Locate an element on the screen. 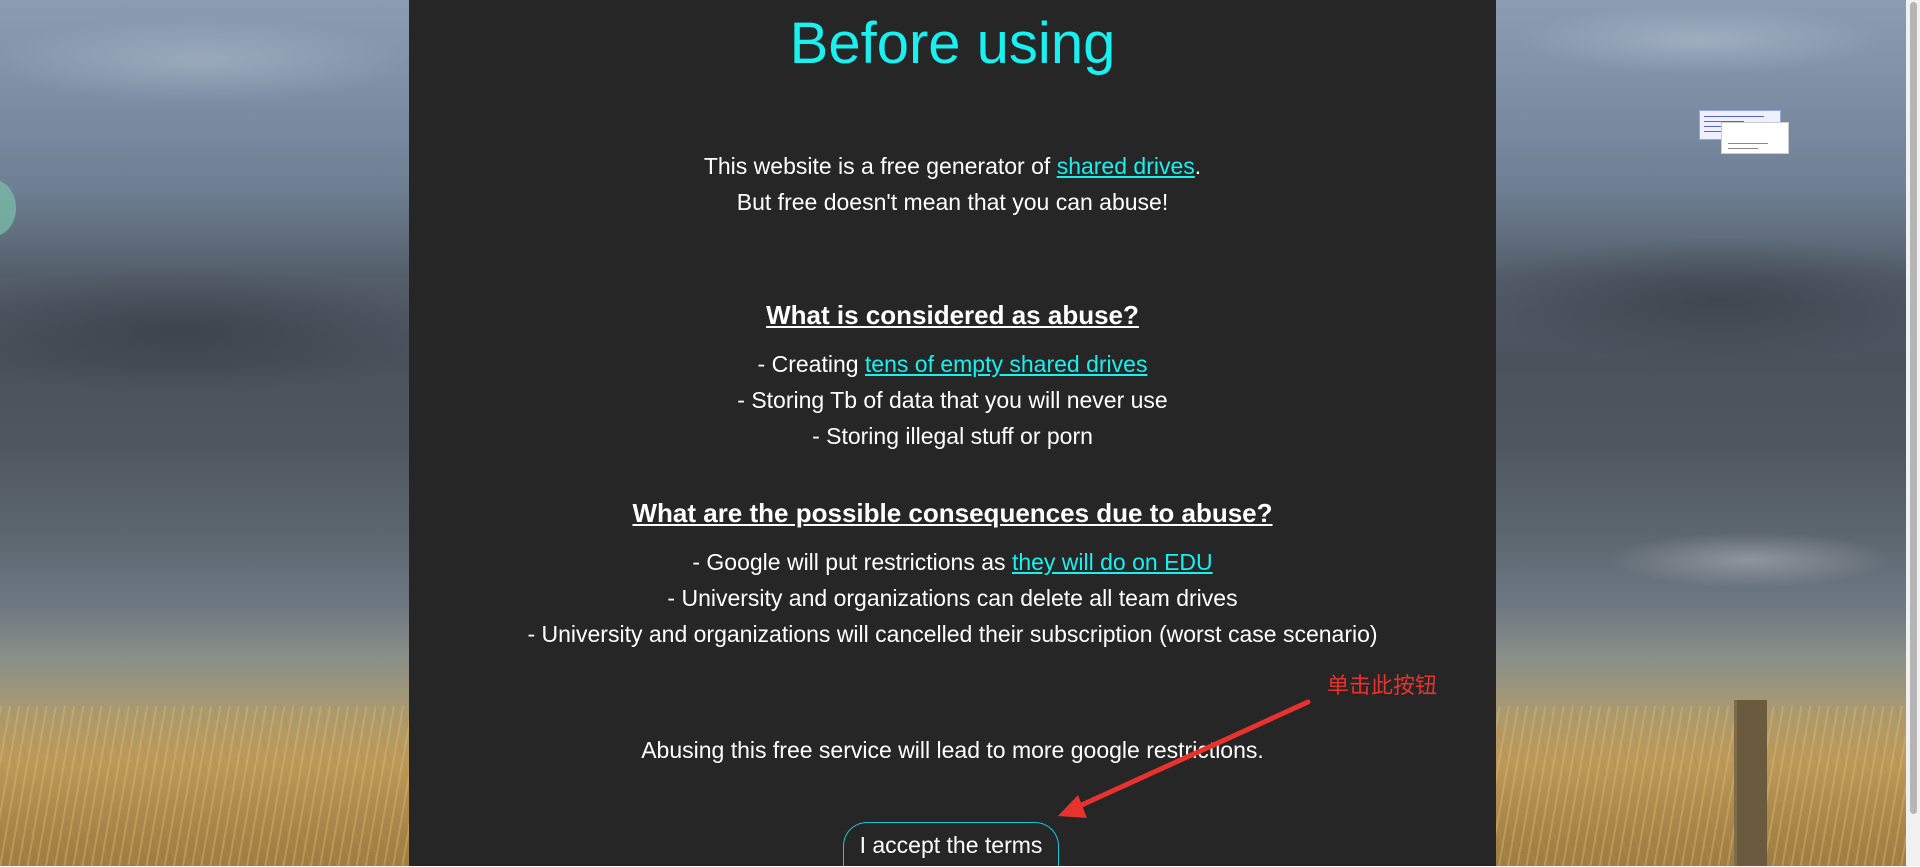  page-title: Before using is located at coordinates (952, 43).